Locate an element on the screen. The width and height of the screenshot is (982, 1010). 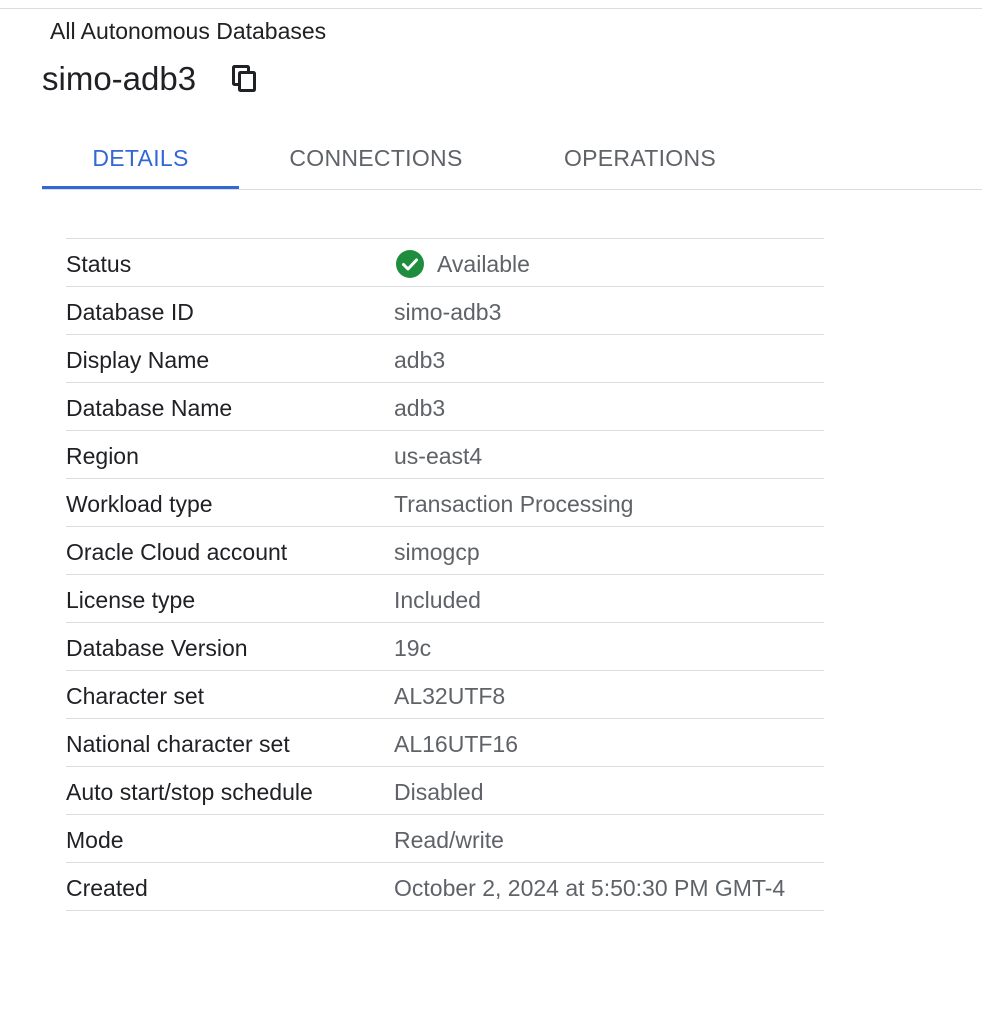
table-row: License type Included is located at coordinates (445, 598).